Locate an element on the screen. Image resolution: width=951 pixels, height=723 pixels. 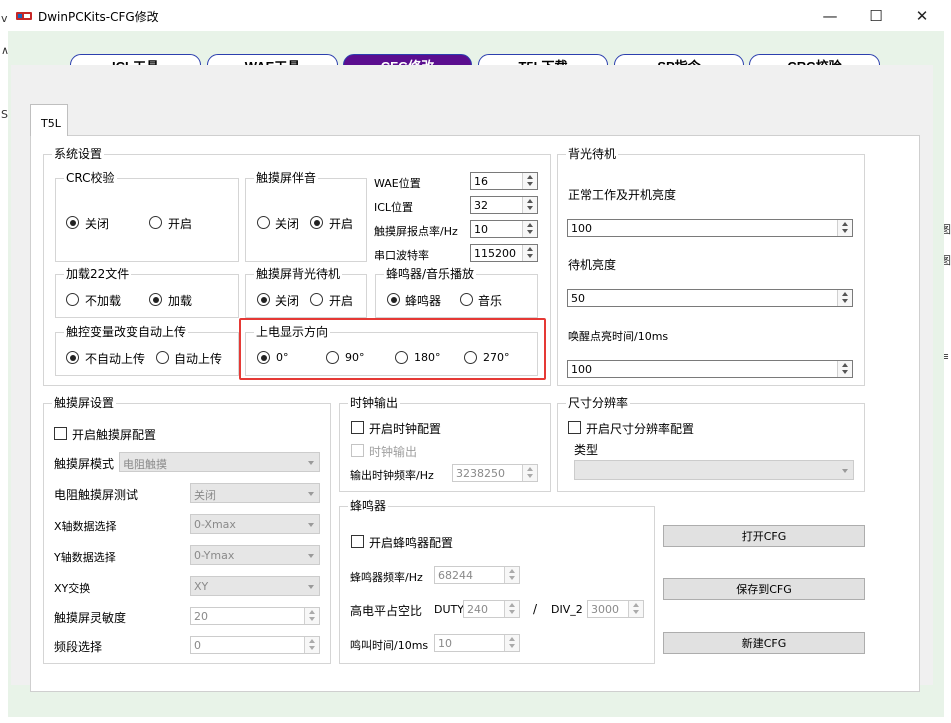
wae-position-spinbox: 16 is located at coordinates (504, 181).